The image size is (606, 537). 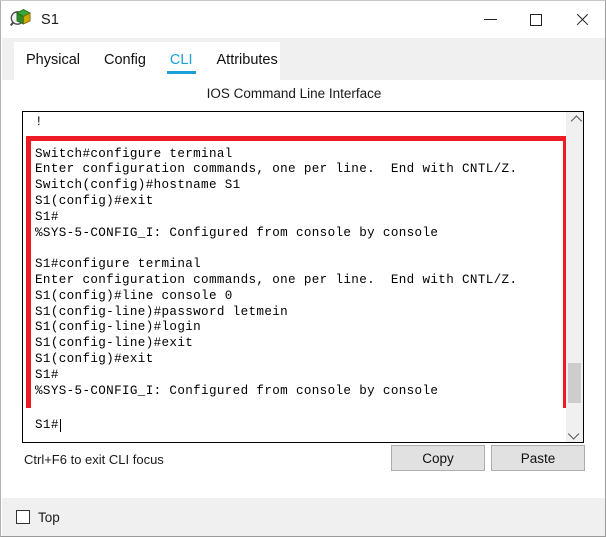 I want to click on scroll-down-button, so click(x=574, y=433).